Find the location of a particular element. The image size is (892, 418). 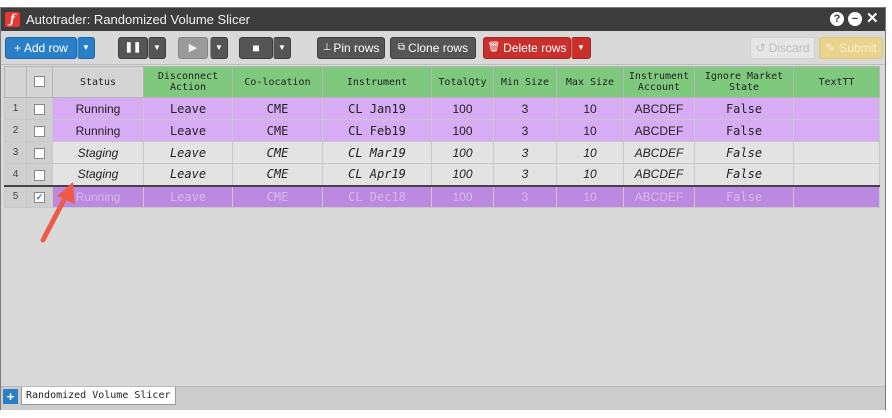

column-header-min-size: Min Size is located at coordinates (525, 82).